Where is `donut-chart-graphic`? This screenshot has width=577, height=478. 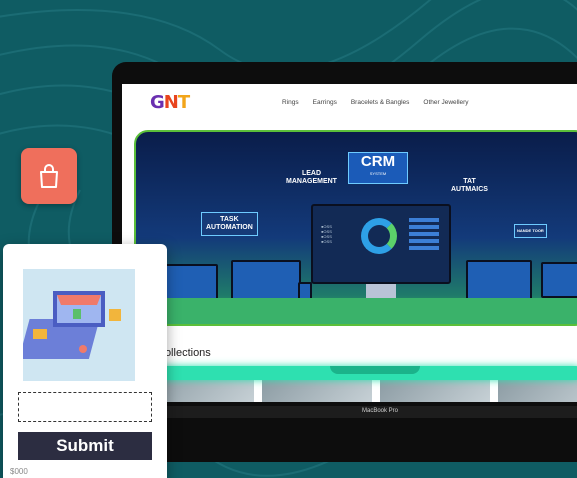 donut-chart-graphic is located at coordinates (379, 236).